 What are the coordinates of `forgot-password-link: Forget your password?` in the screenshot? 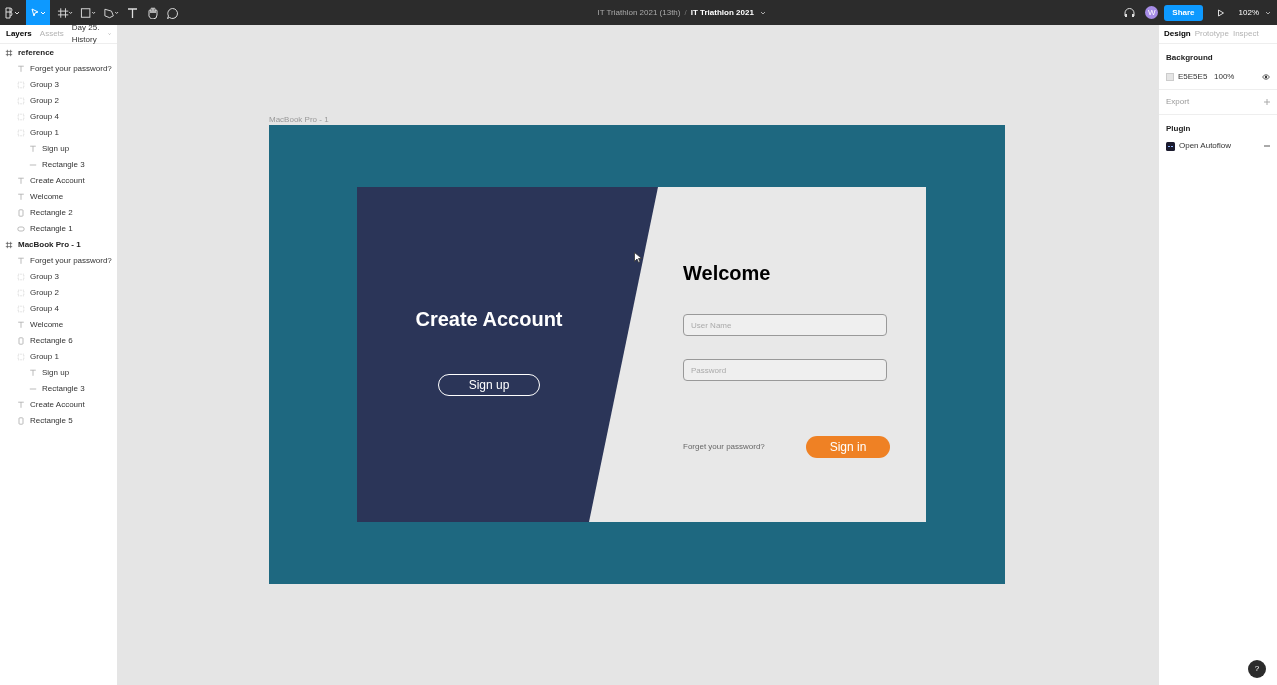 It's located at (724, 447).